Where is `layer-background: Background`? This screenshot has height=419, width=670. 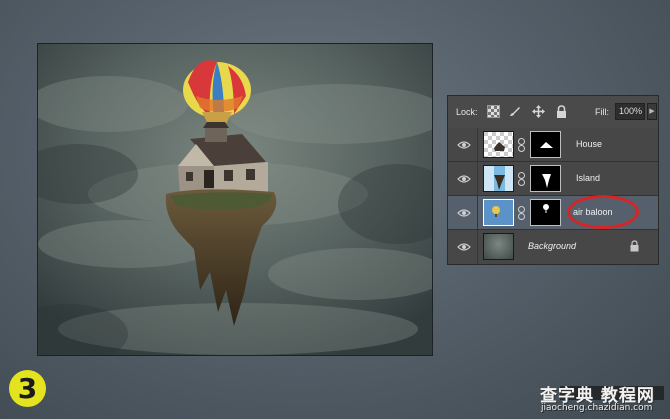 layer-background: Background is located at coordinates (553, 247).